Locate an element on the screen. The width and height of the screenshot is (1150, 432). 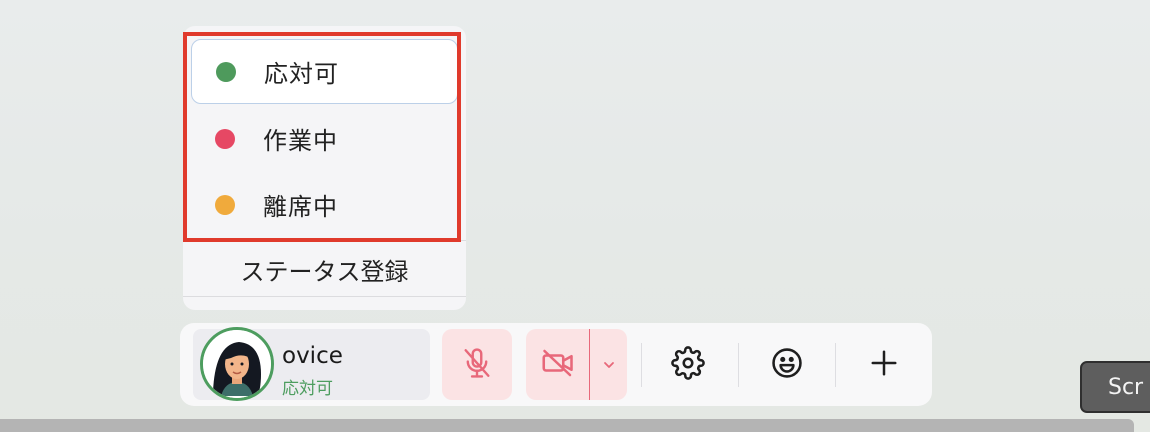
reaction-button is located at coordinates (787, 365).